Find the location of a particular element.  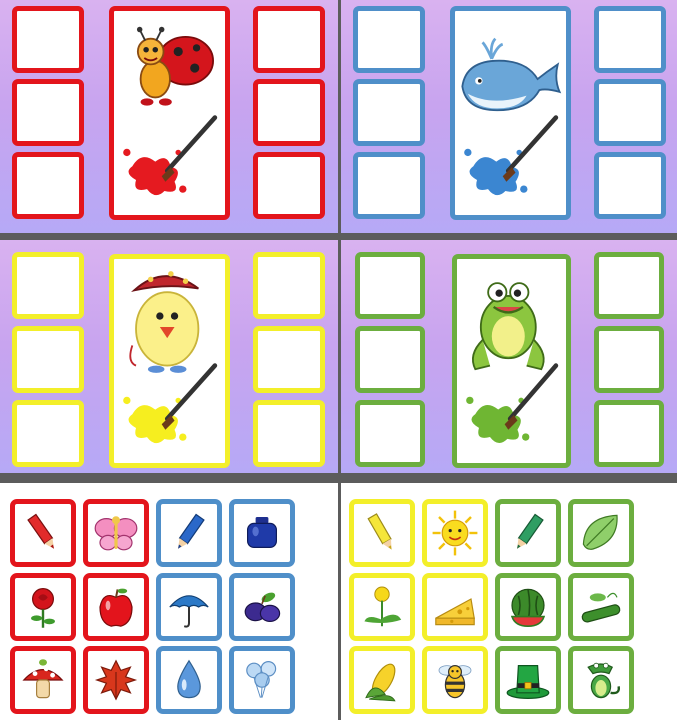

red-pencil-icon is located at coordinates (41, 531).